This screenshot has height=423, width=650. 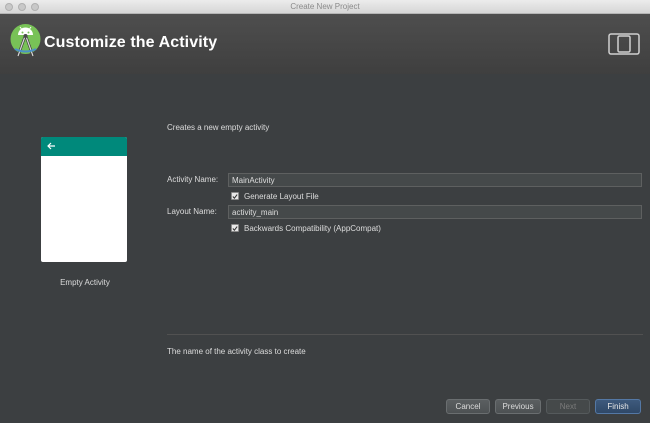 I want to click on preview-toolbar, so click(x=84, y=146).